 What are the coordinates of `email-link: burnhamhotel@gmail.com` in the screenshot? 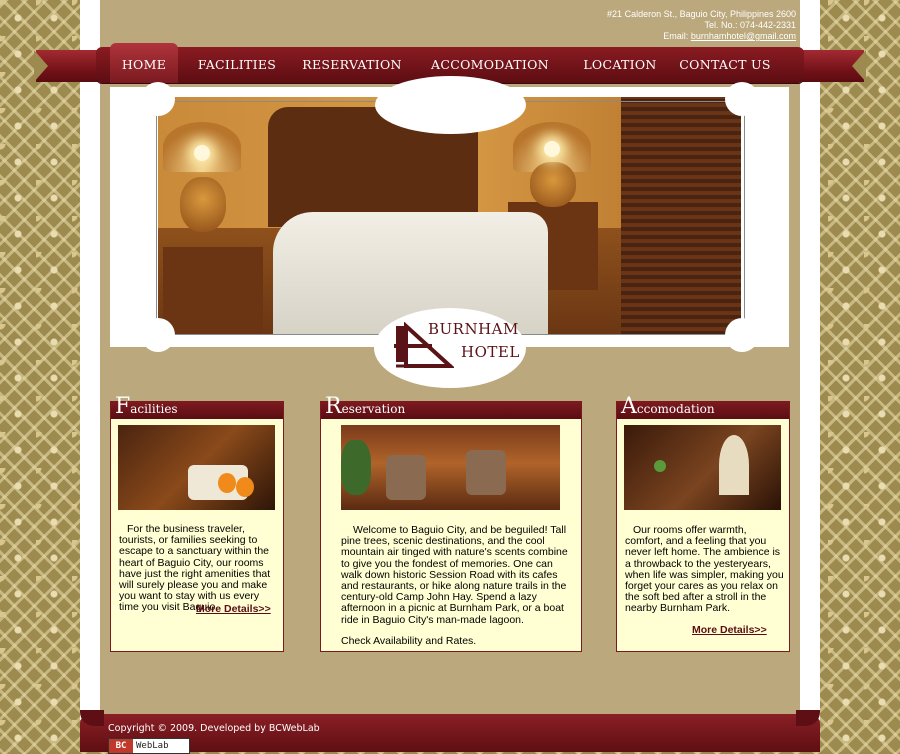 It's located at (743, 36).